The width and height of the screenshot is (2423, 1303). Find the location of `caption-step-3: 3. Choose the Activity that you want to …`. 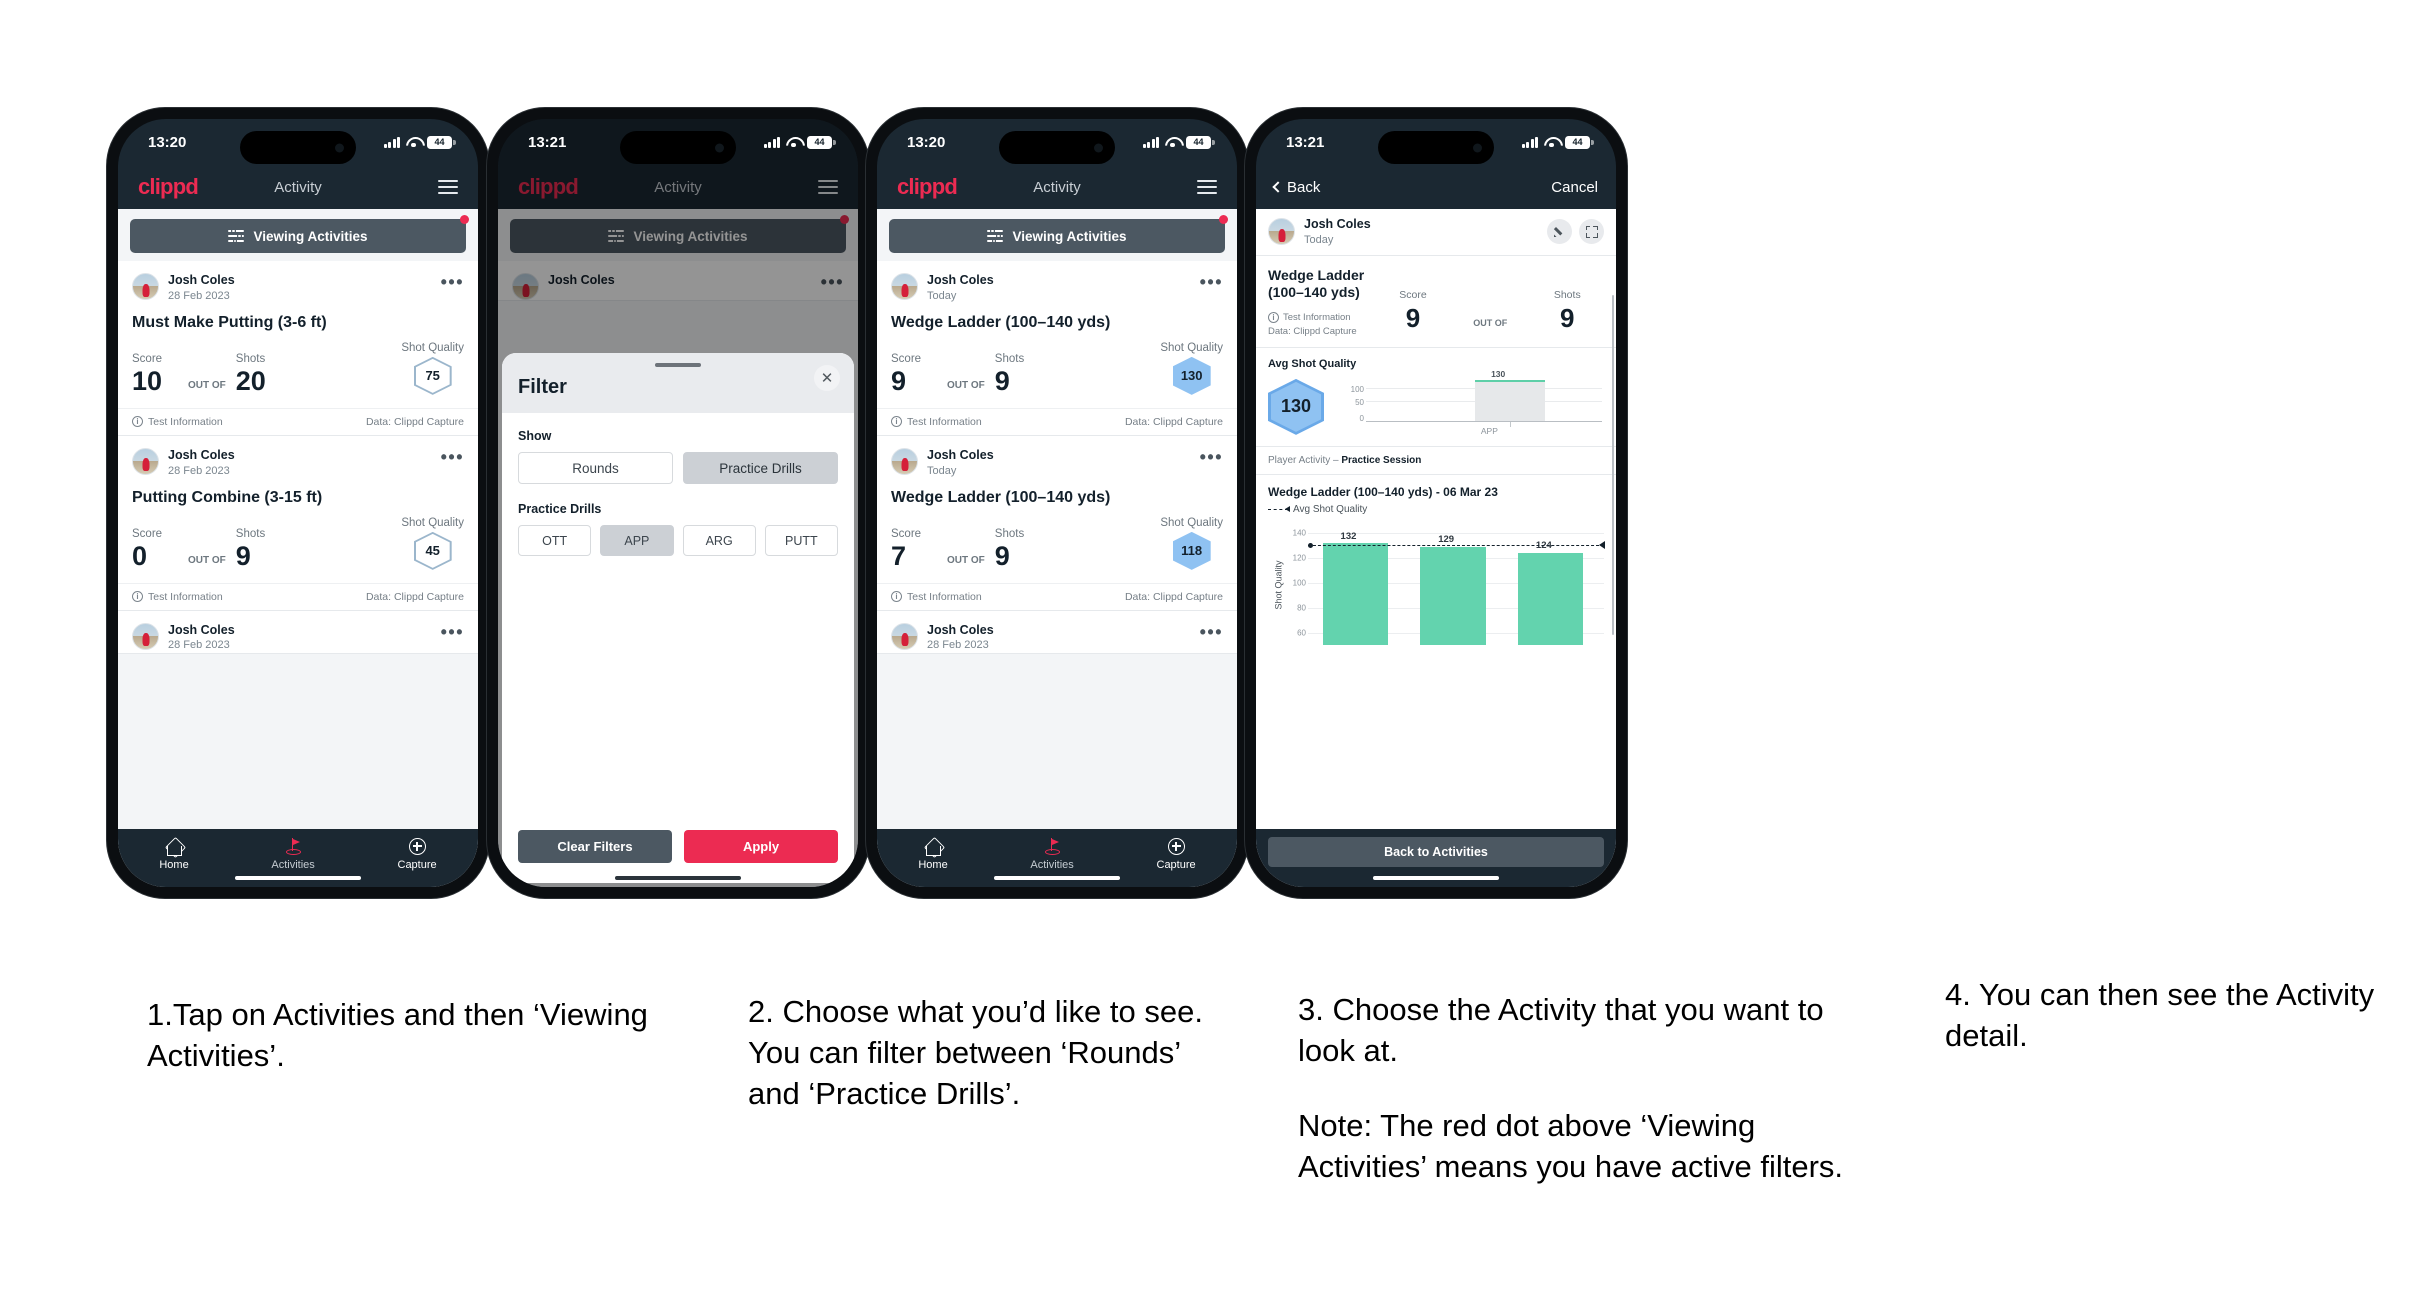

caption-step-3: 3. Choose the Activity that you want to … is located at coordinates (1570, 1089).